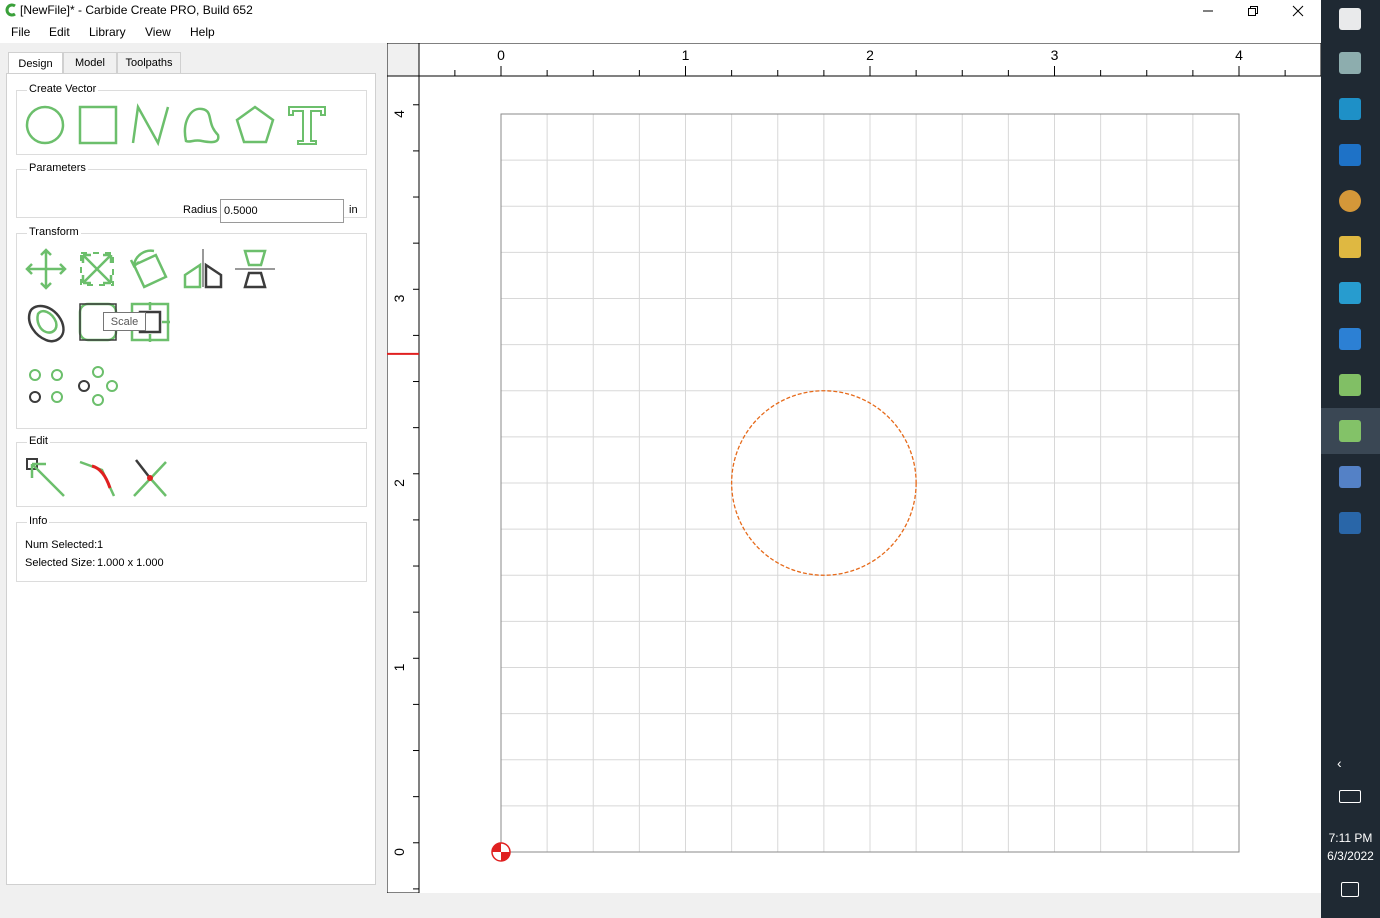 The width and height of the screenshot is (1380, 918). Describe the element at coordinates (353, 210) in the screenshot. I see `radius-unit-label: in` at that location.